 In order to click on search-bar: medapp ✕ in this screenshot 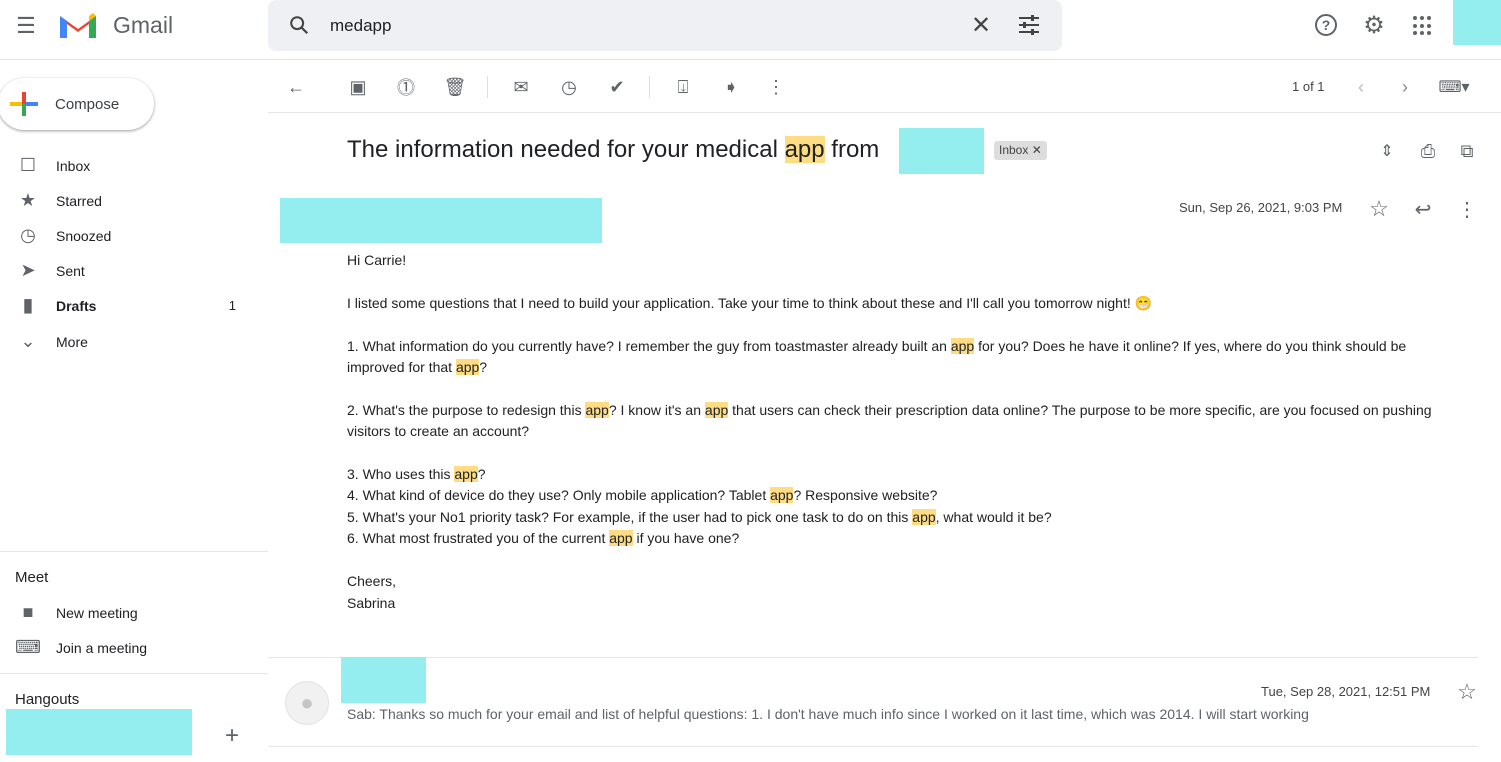, I will do `click(665, 25)`.